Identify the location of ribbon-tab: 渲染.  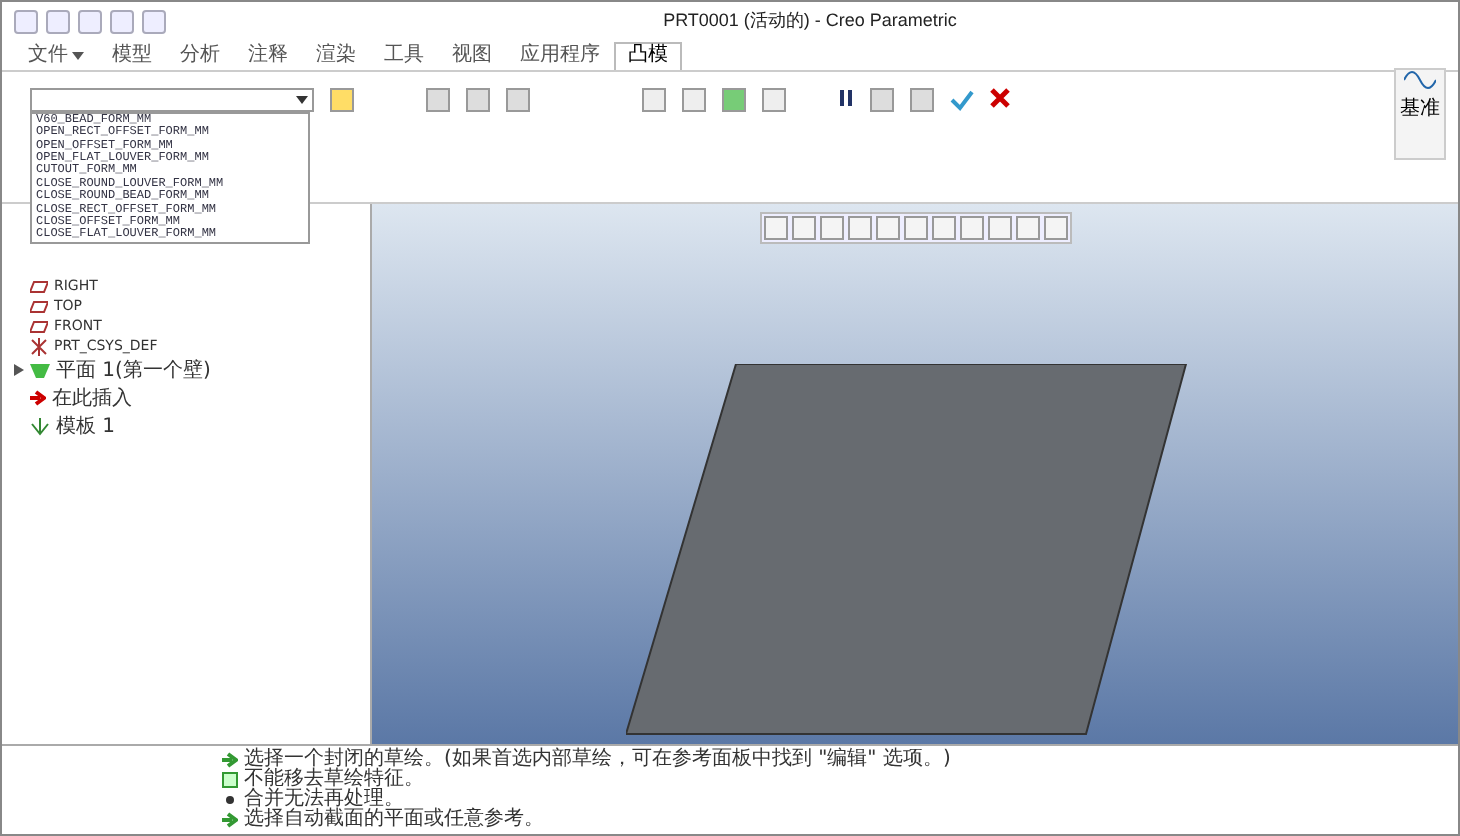
(336, 55).